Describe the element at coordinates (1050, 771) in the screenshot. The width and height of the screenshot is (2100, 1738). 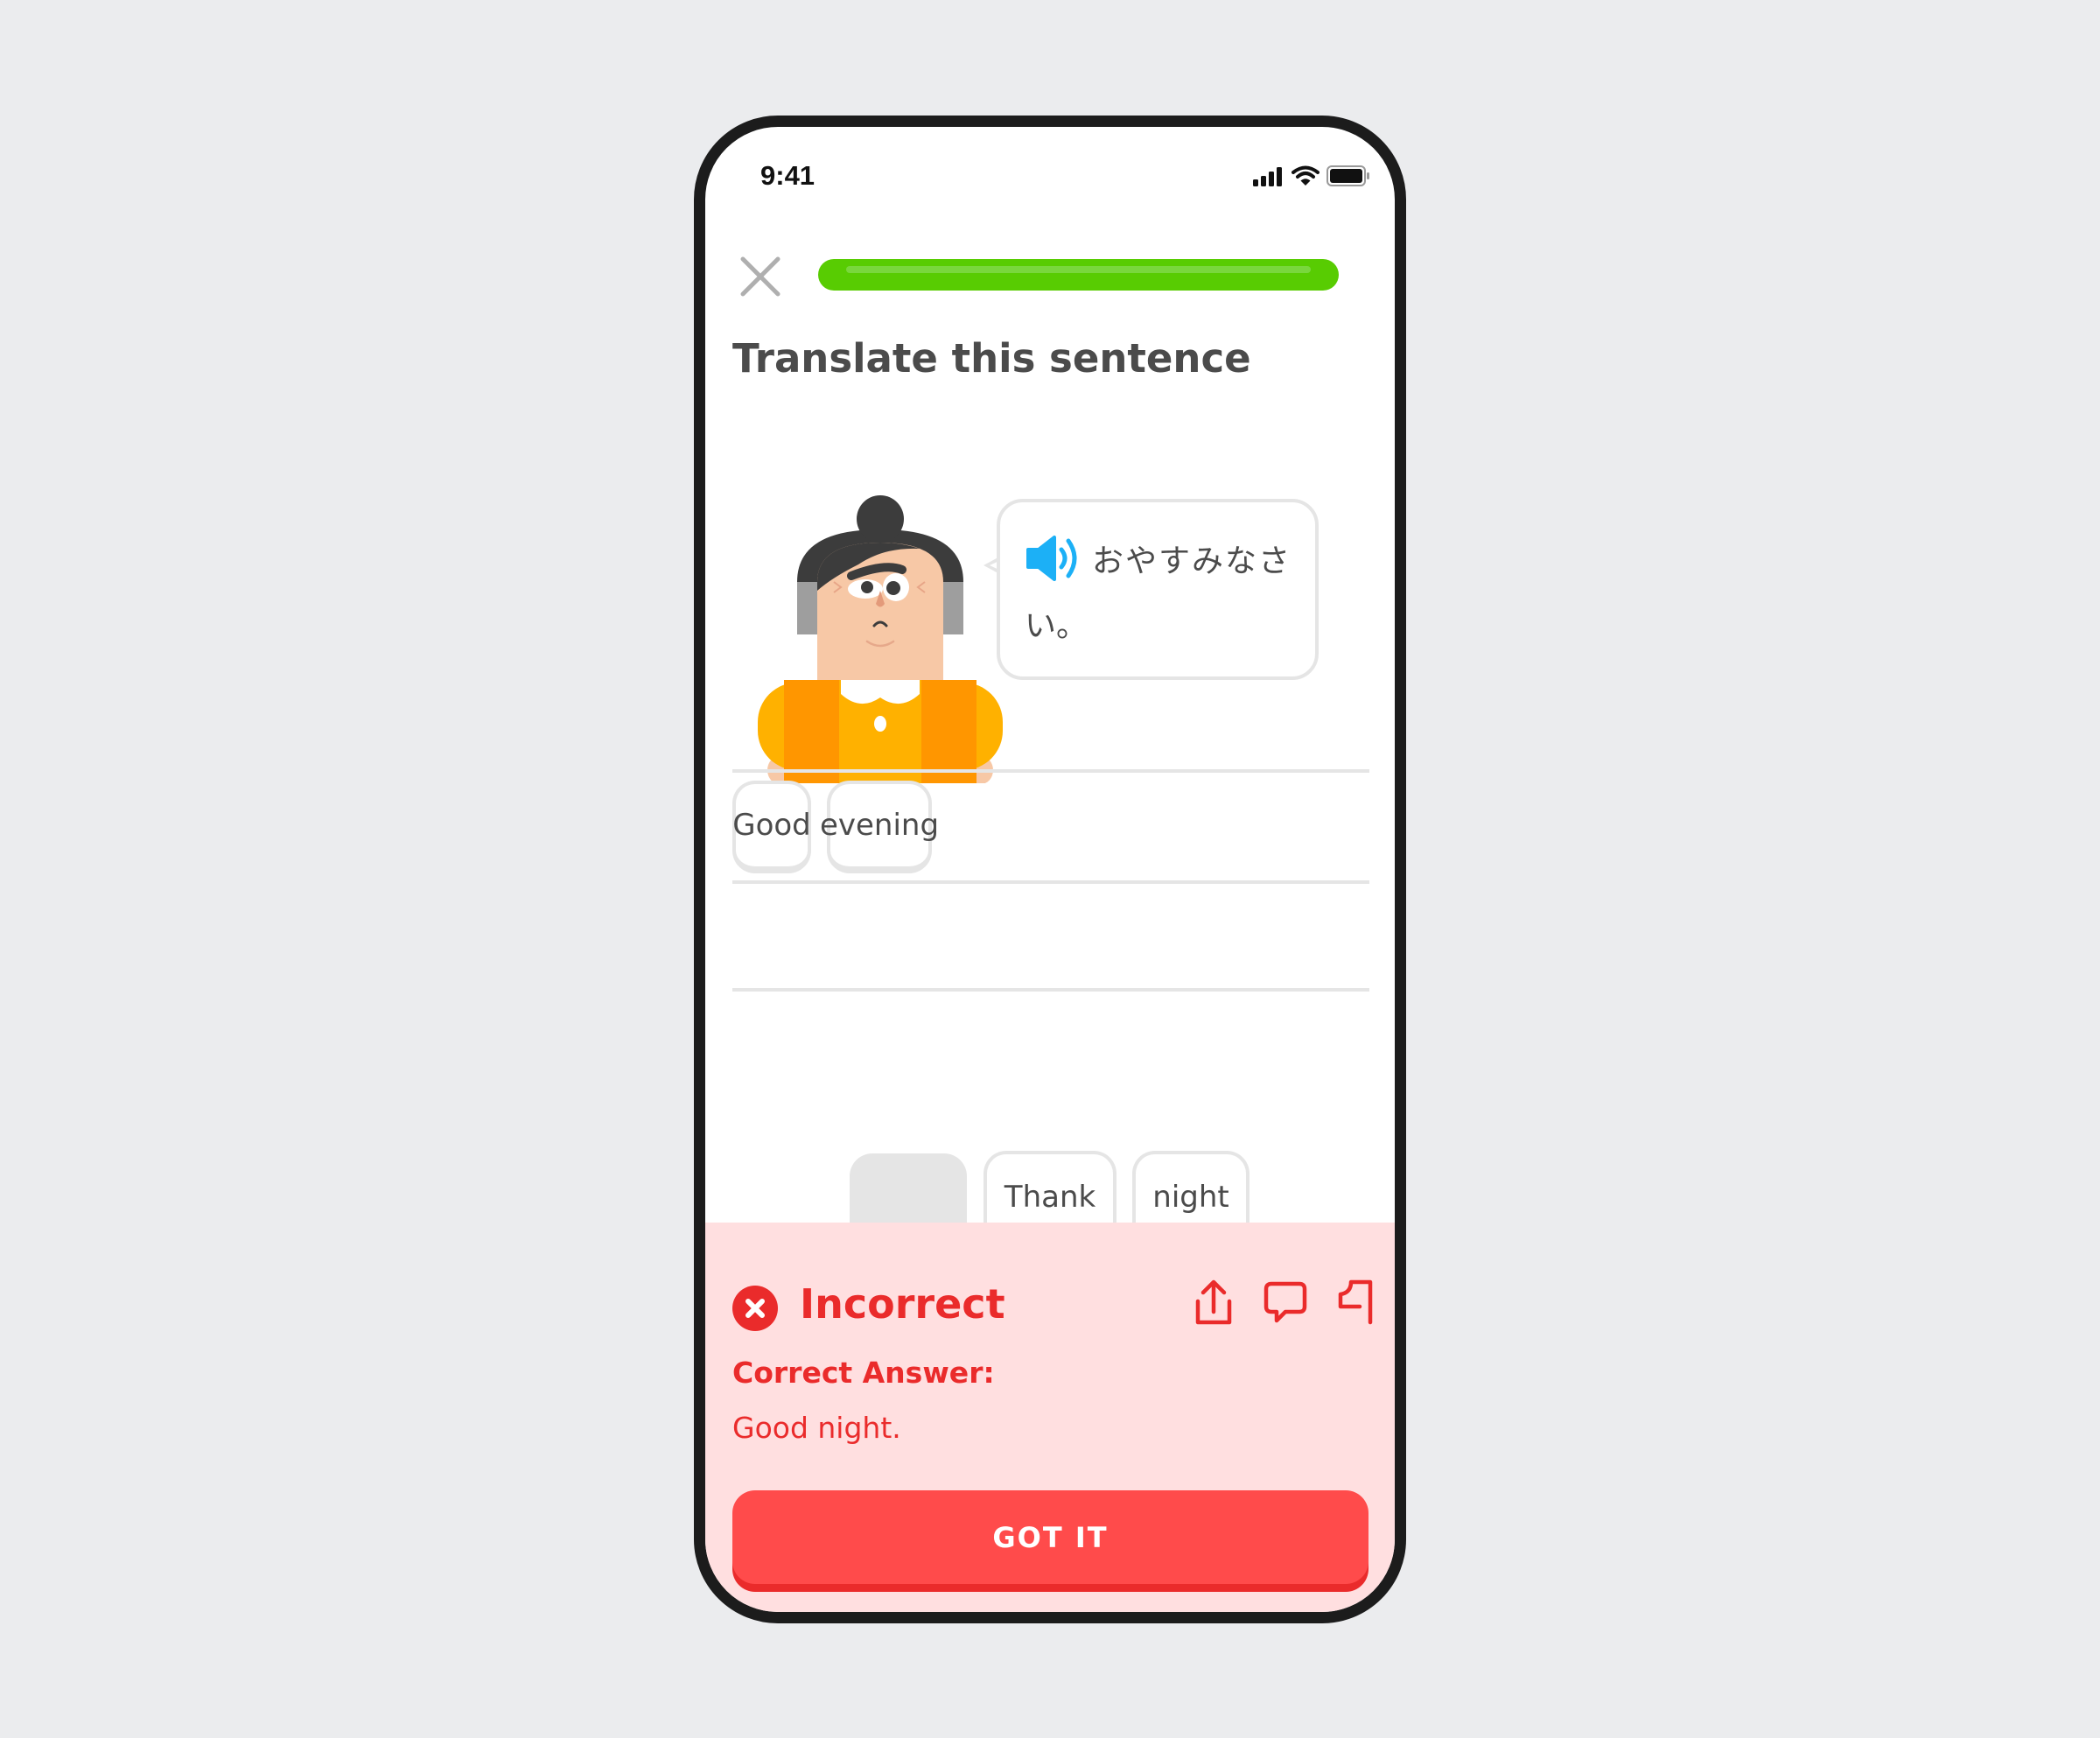
I see `answer-line-top` at that location.